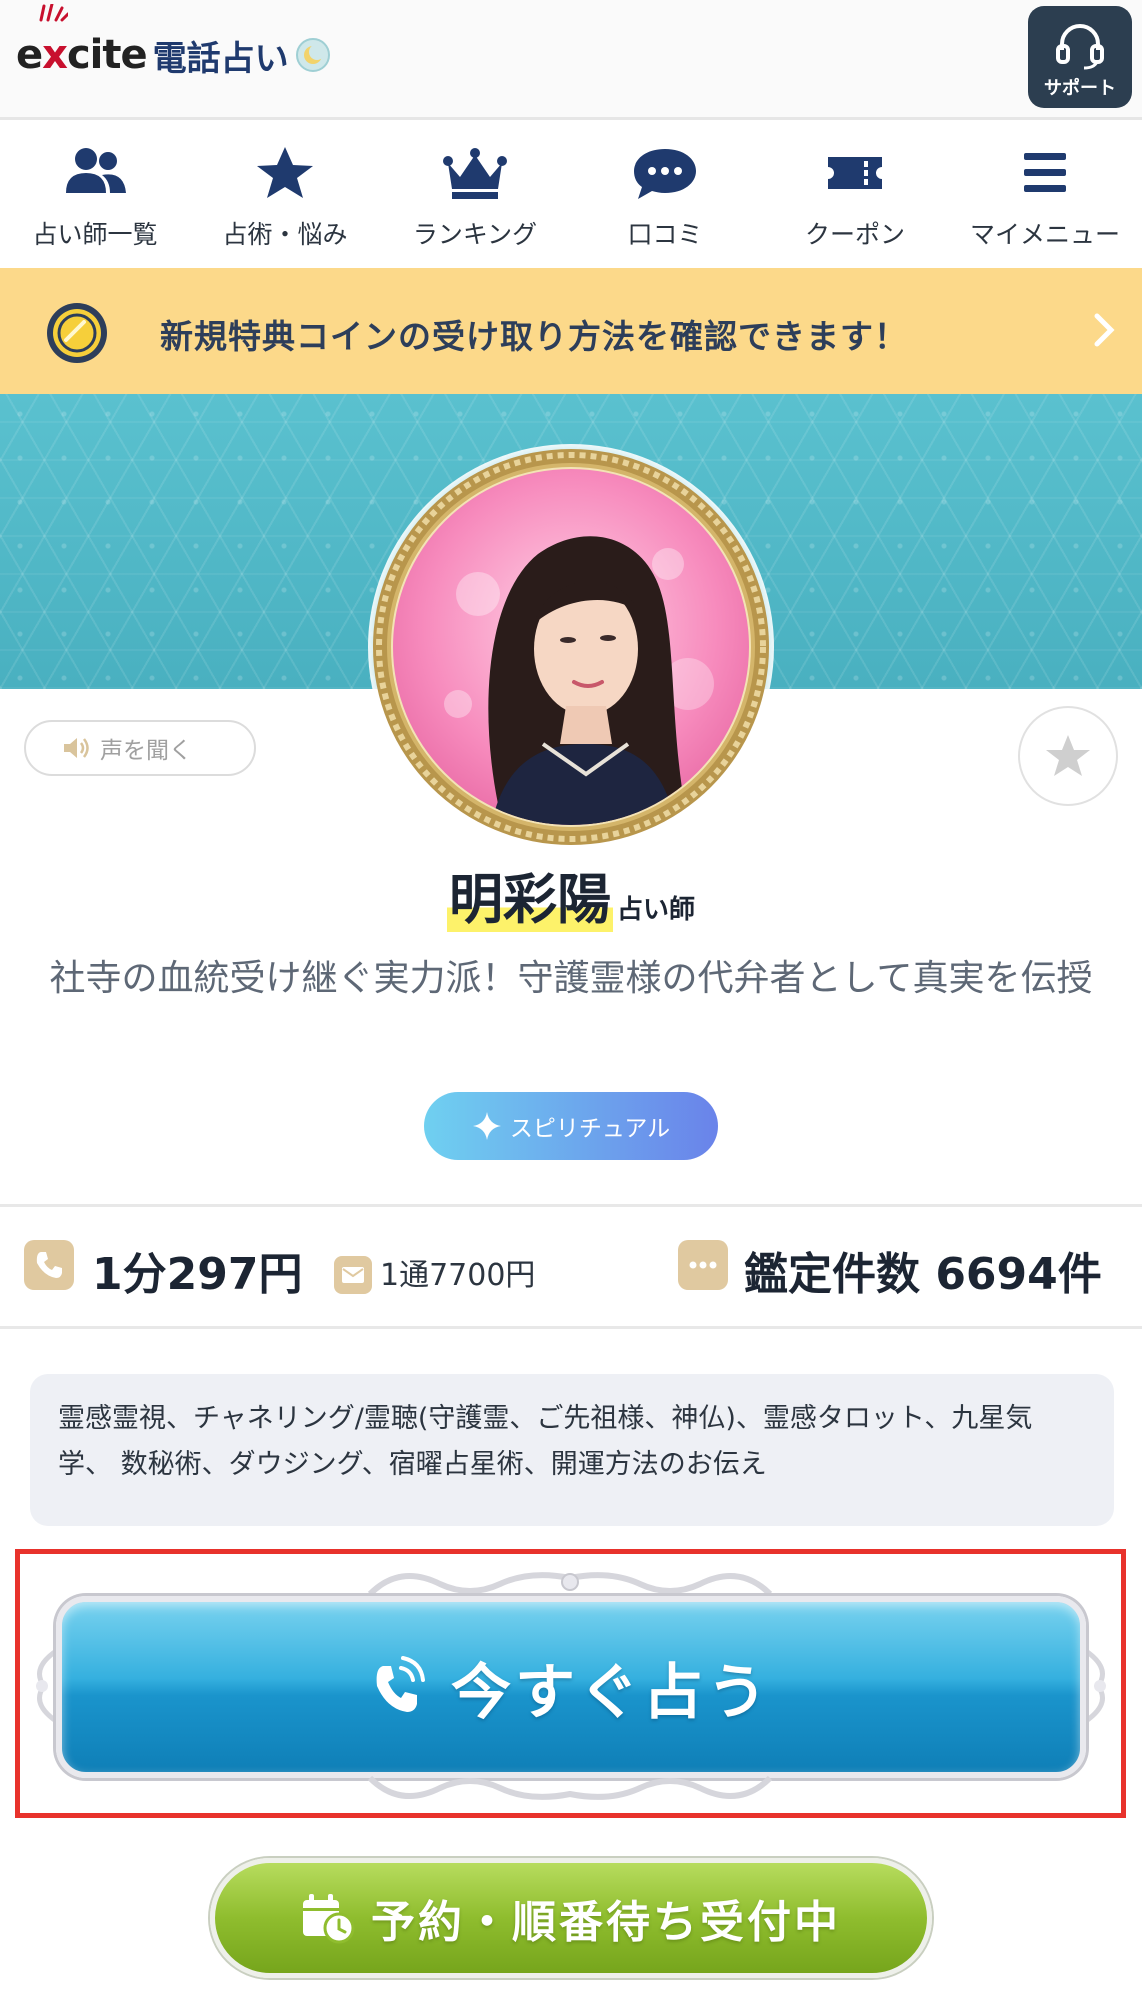 The width and height of the screenshot is (1142, 1999). Describe the element at coordinates (1080, 47) in the screenshot. I see `headset-icon` at that location.